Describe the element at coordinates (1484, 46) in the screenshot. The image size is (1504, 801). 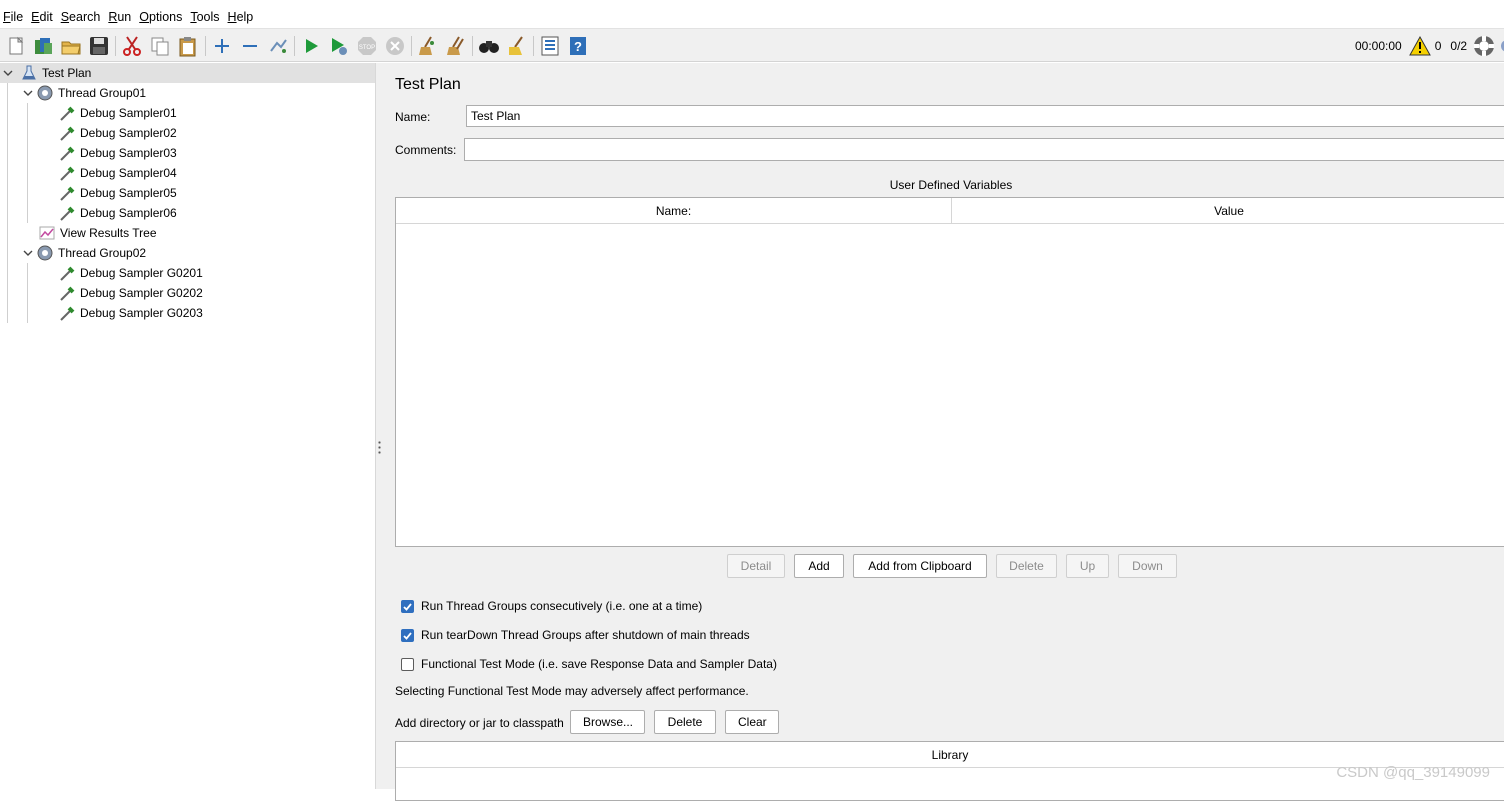
I see `remote-status-icon` at that location.